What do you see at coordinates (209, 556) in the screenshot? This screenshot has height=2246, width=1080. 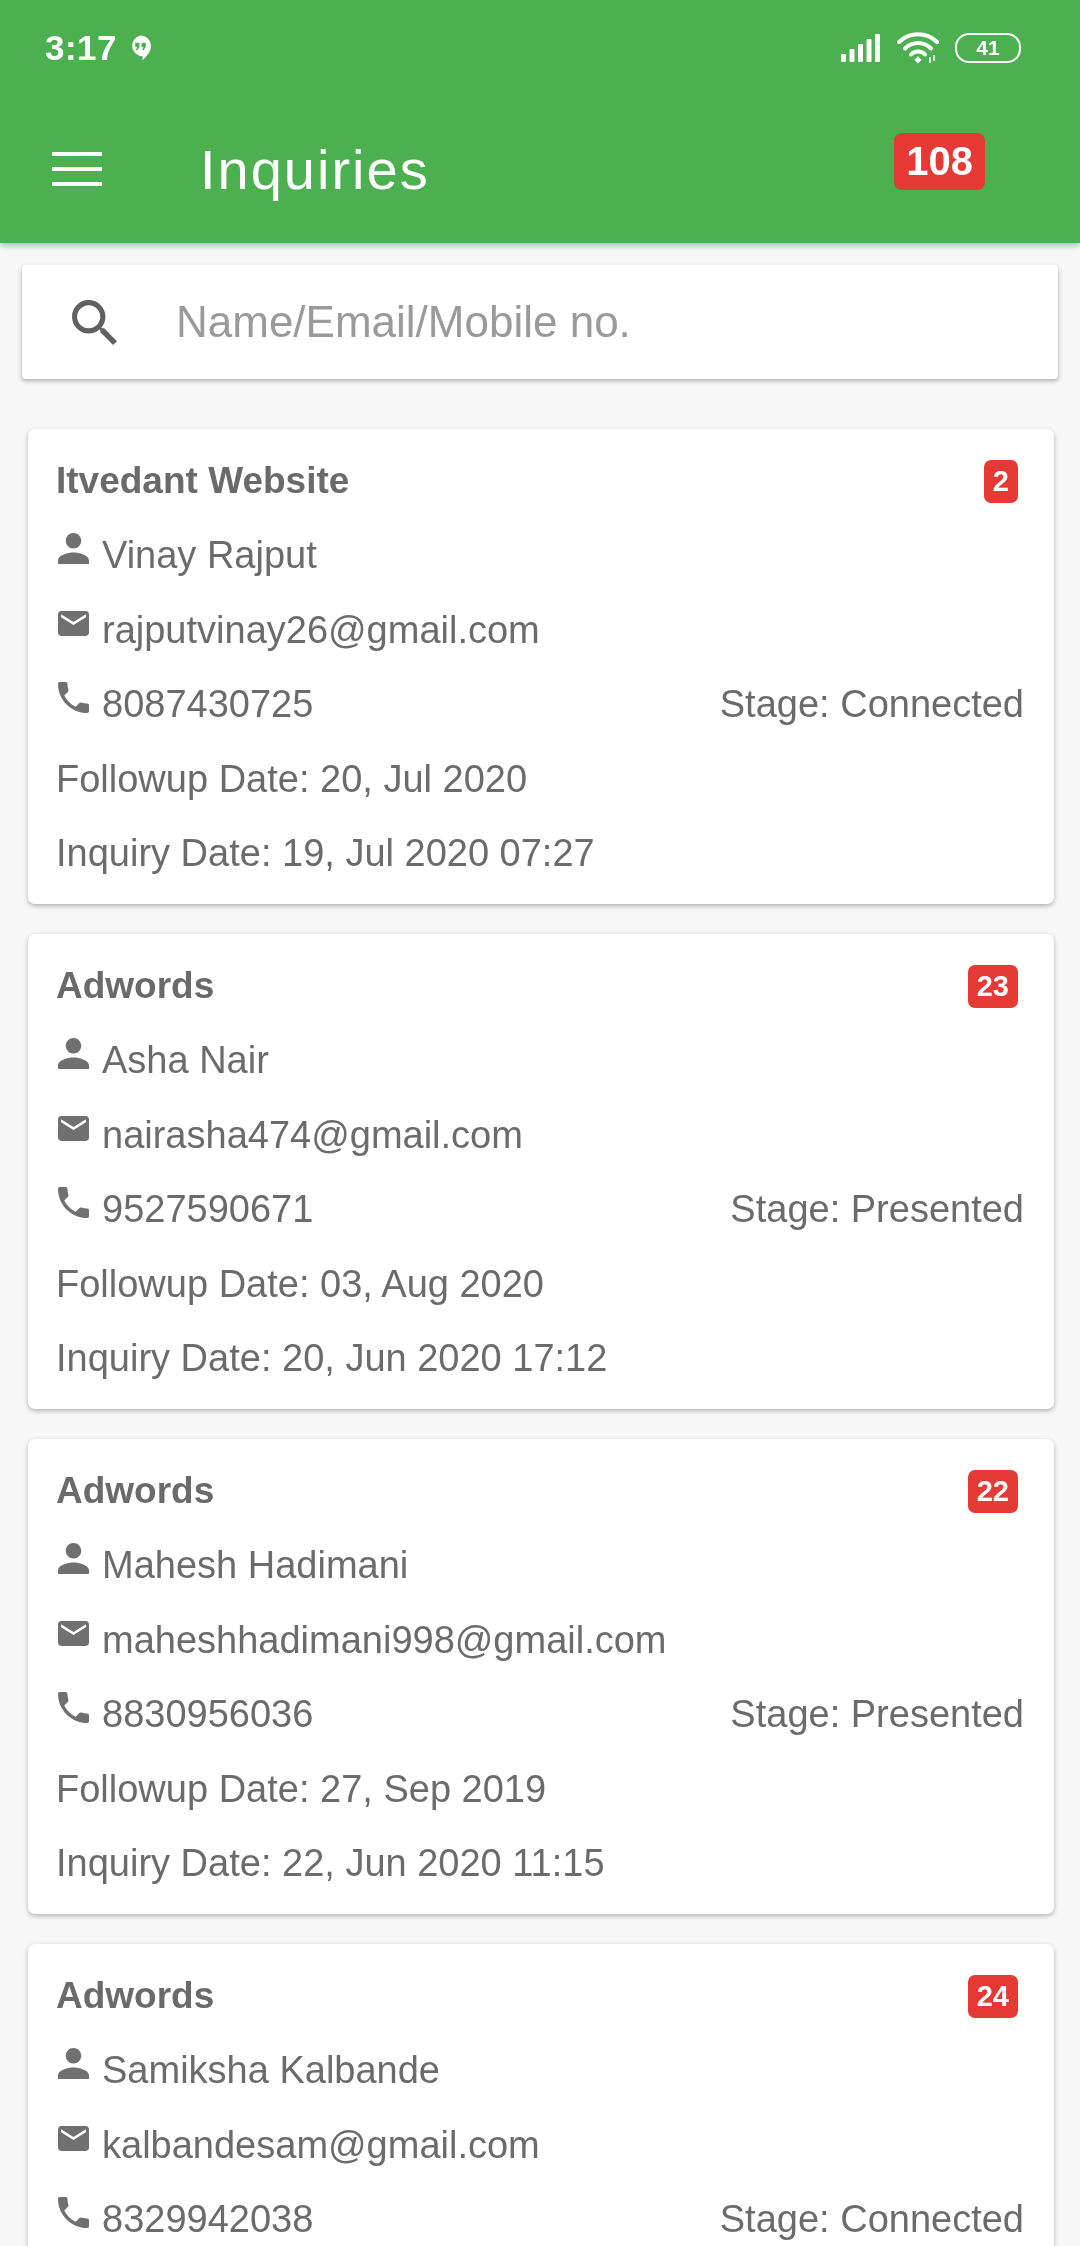 I see `contact-name: Vinay Rajput` at bounding box center [209, 556].